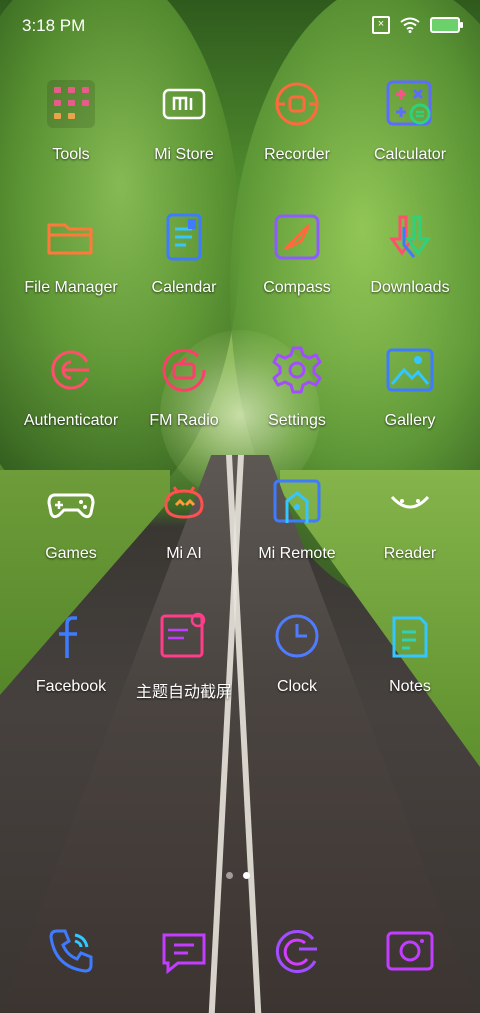 This screenshot has height=1013, width=480. What do you see at coordinates (410, 370) in the screenshot?
I see `gallery-icon` at bounding box center [410, 370].